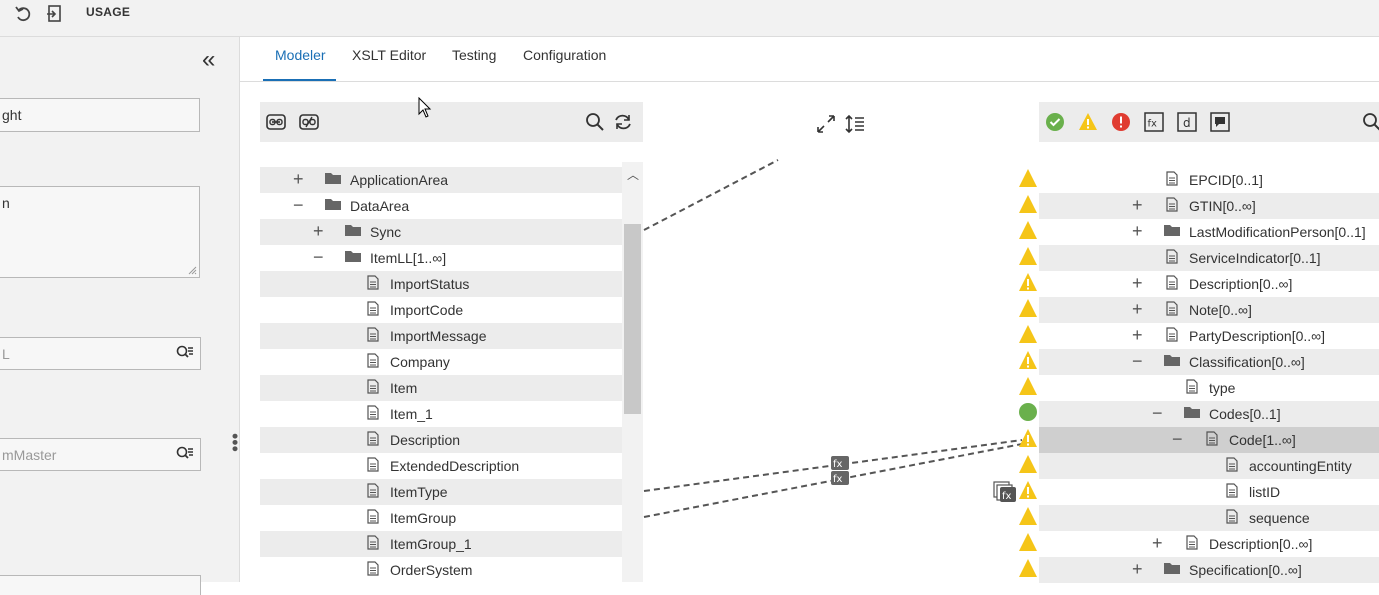 Image resolution: width=1379 pixels, height=595 pixels. I want to click on source-tree-row: Company, so click(441, 362).